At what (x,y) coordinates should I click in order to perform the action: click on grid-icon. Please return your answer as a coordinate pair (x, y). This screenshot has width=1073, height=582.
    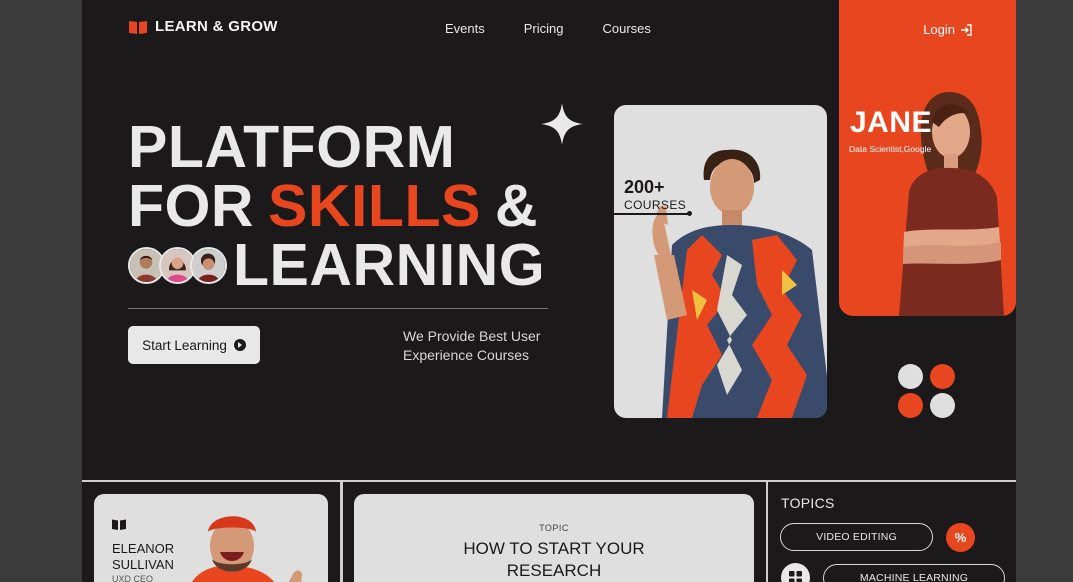
    Looking at the image, I should click on (795, 572).